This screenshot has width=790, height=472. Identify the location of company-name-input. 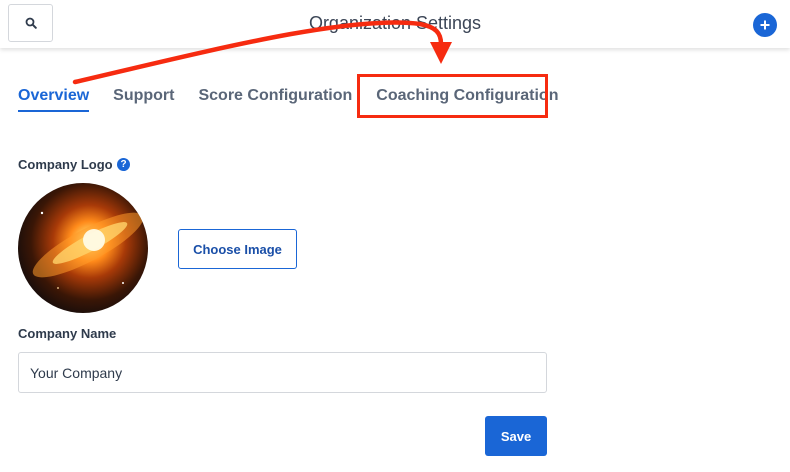
(282, 372).